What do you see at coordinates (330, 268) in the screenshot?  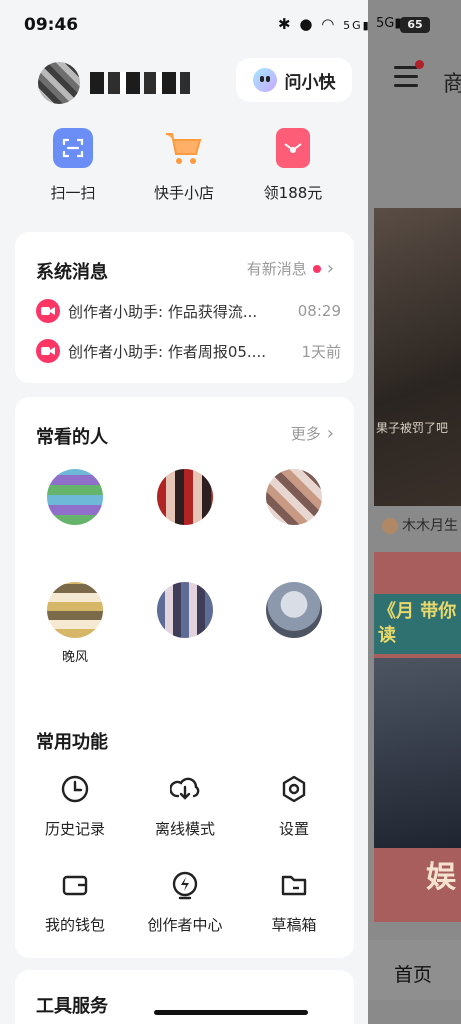 I see `chevron-right-icon: ›` at bounding box center [330, 268].